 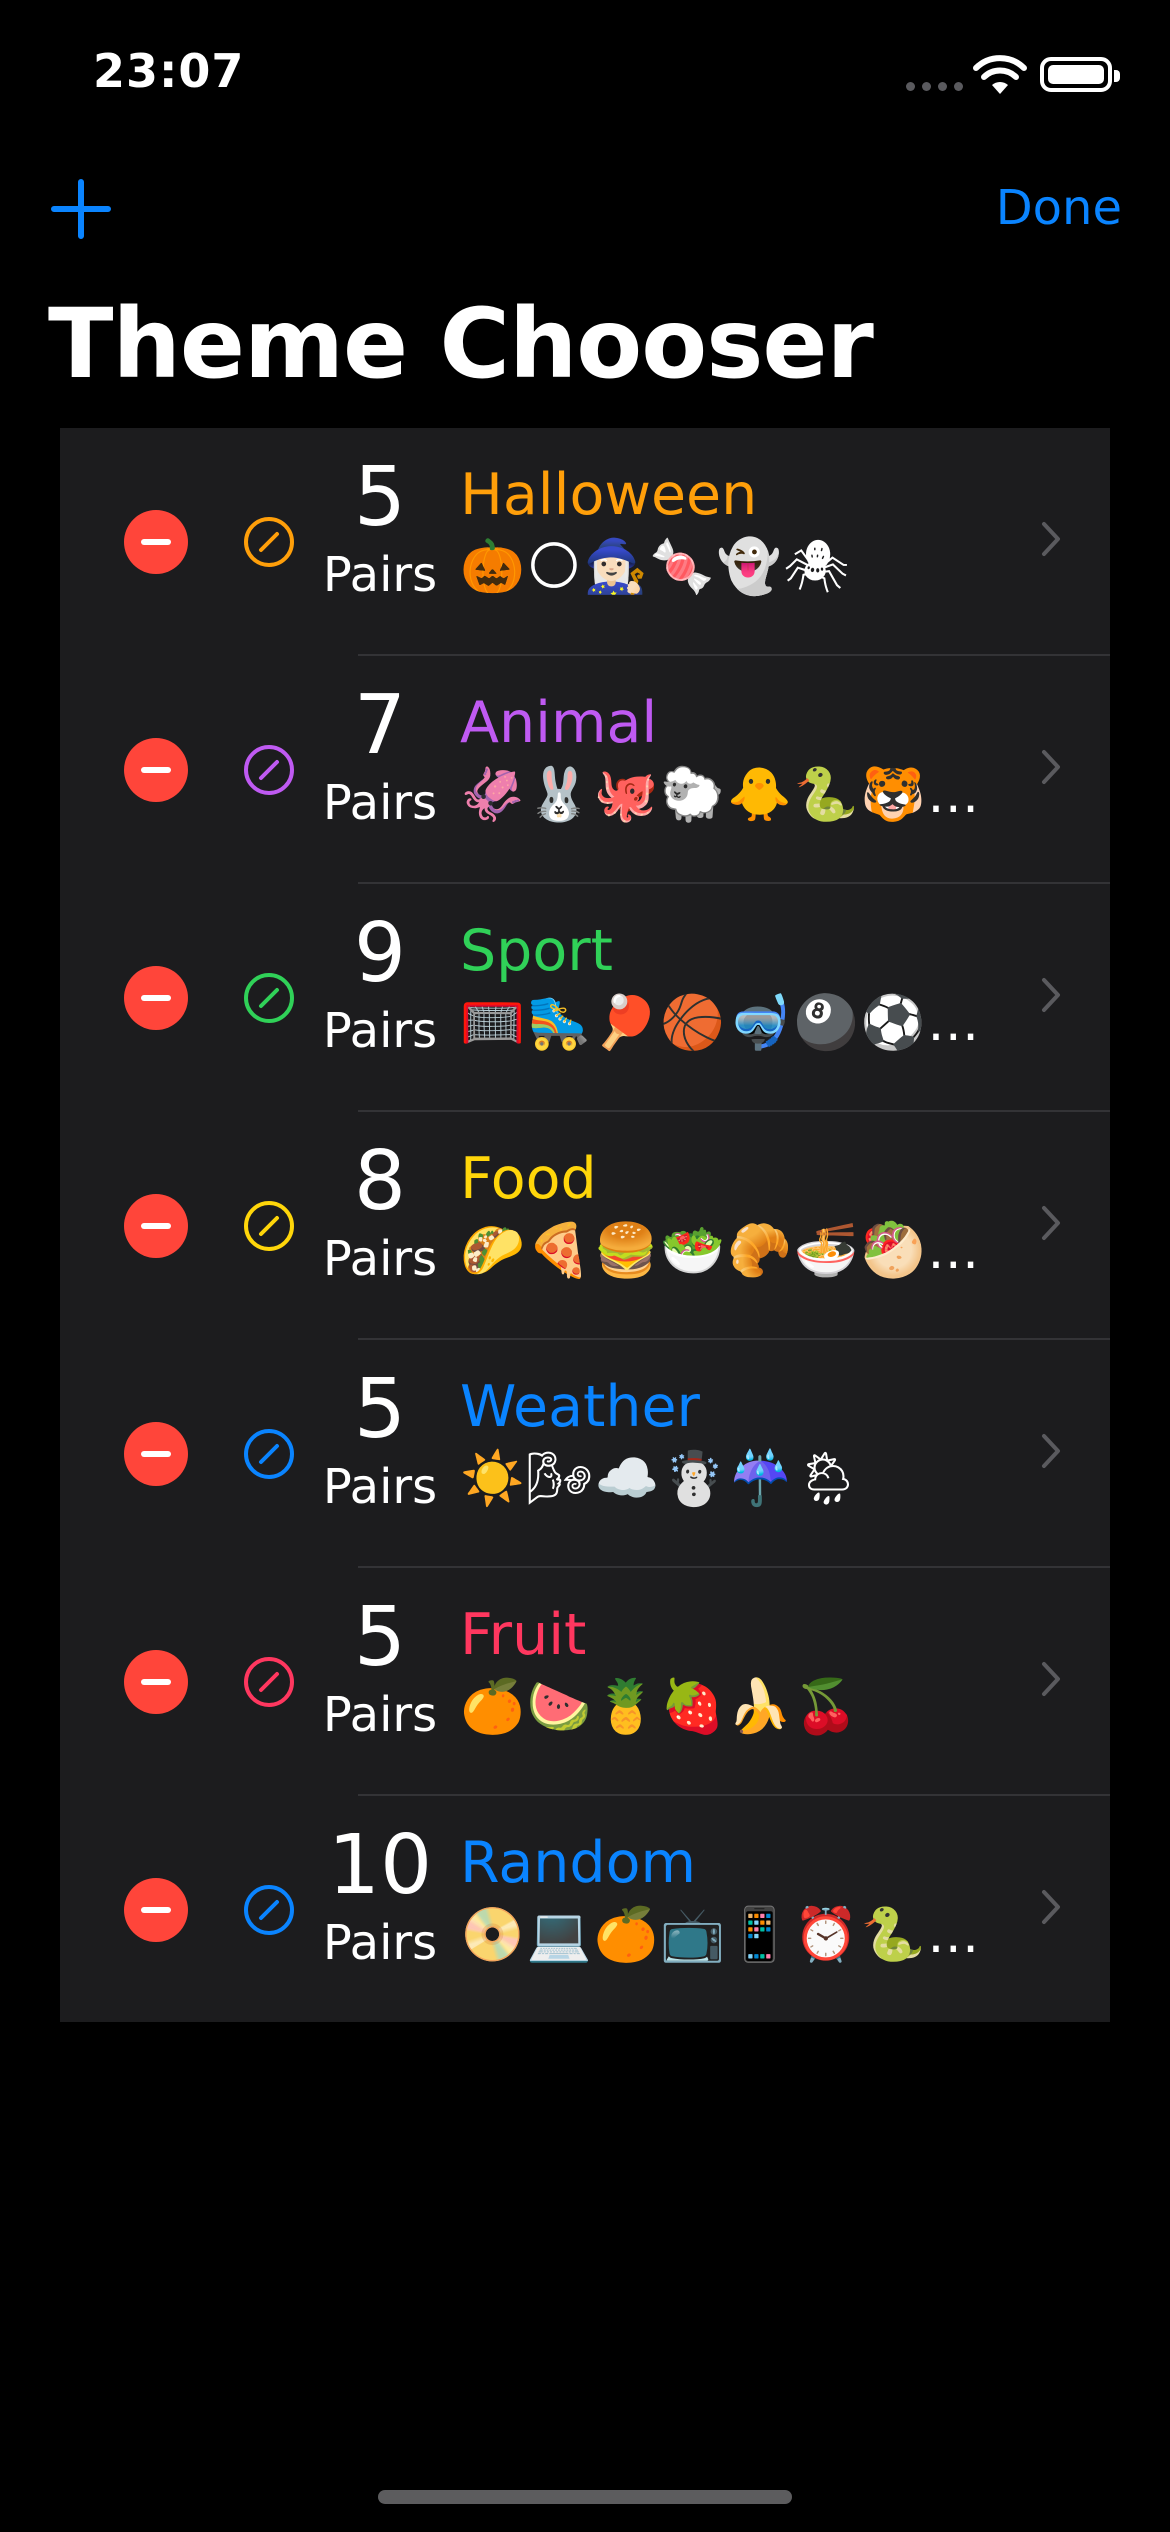 What do you see at coordinates (934, 86) in the screenshot?
I see `cellular-signal-icon` at bounding box center [934, 86].